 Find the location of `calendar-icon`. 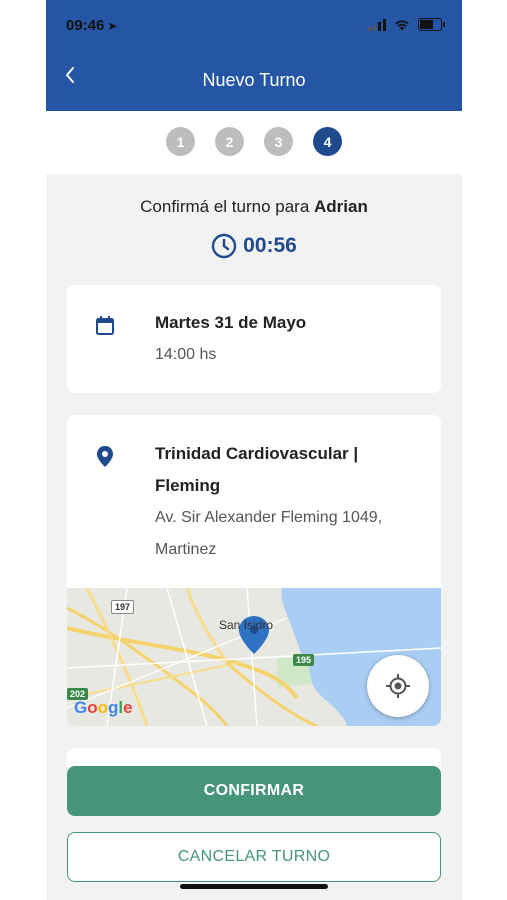

calendar-icon is located at coordinates (105, 328).